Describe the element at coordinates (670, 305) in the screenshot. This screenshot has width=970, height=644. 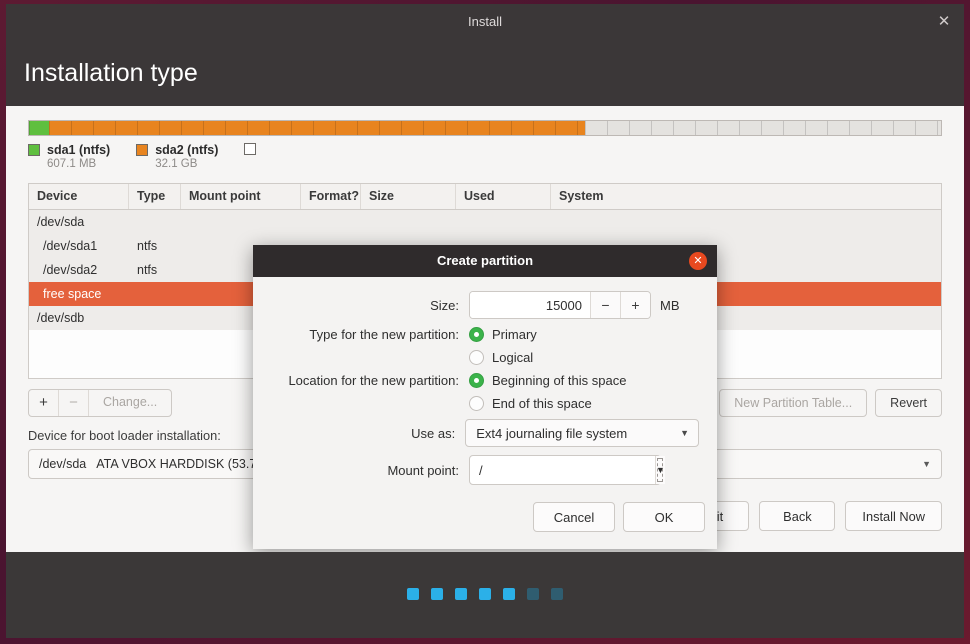
I see `size-unit-label: MB` at that location.